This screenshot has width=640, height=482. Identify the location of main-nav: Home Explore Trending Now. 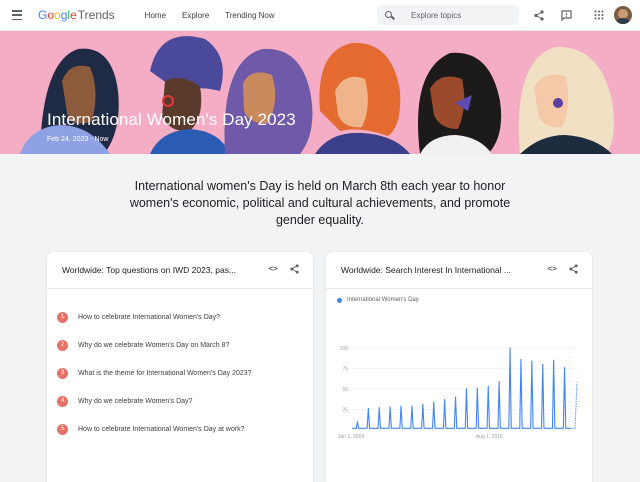
(218, 15).